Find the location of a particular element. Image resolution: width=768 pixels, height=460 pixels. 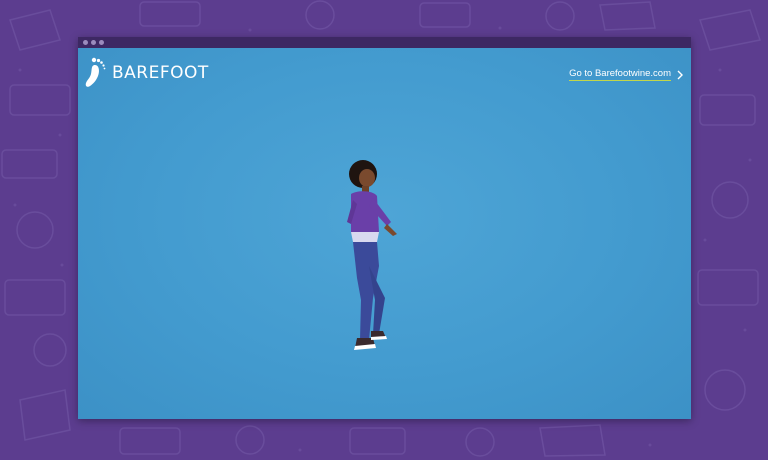

footprint-icon is located at coordinates (95, 72).